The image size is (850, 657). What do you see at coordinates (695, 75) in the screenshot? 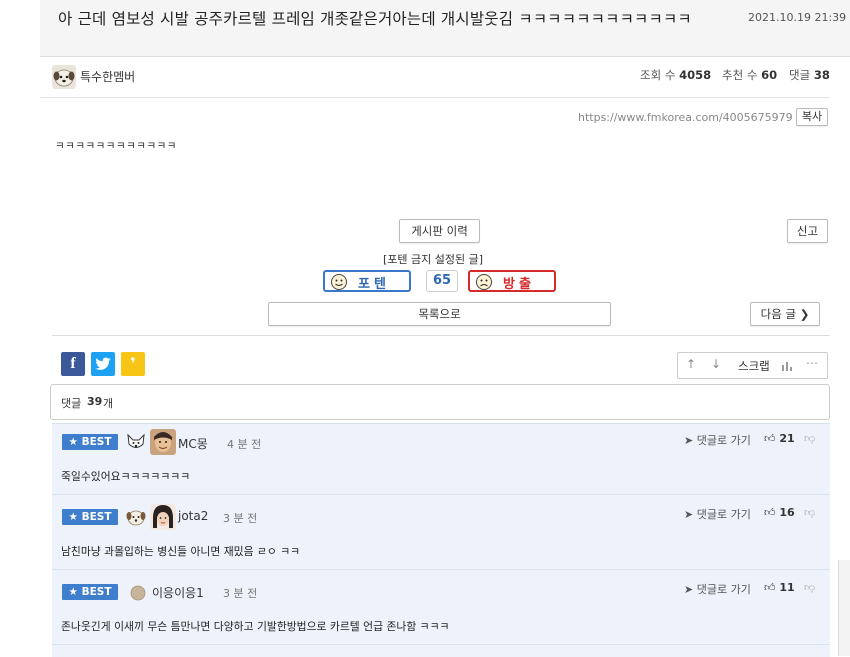
I see `views-count: 4058` at bounding box center [695, 75].